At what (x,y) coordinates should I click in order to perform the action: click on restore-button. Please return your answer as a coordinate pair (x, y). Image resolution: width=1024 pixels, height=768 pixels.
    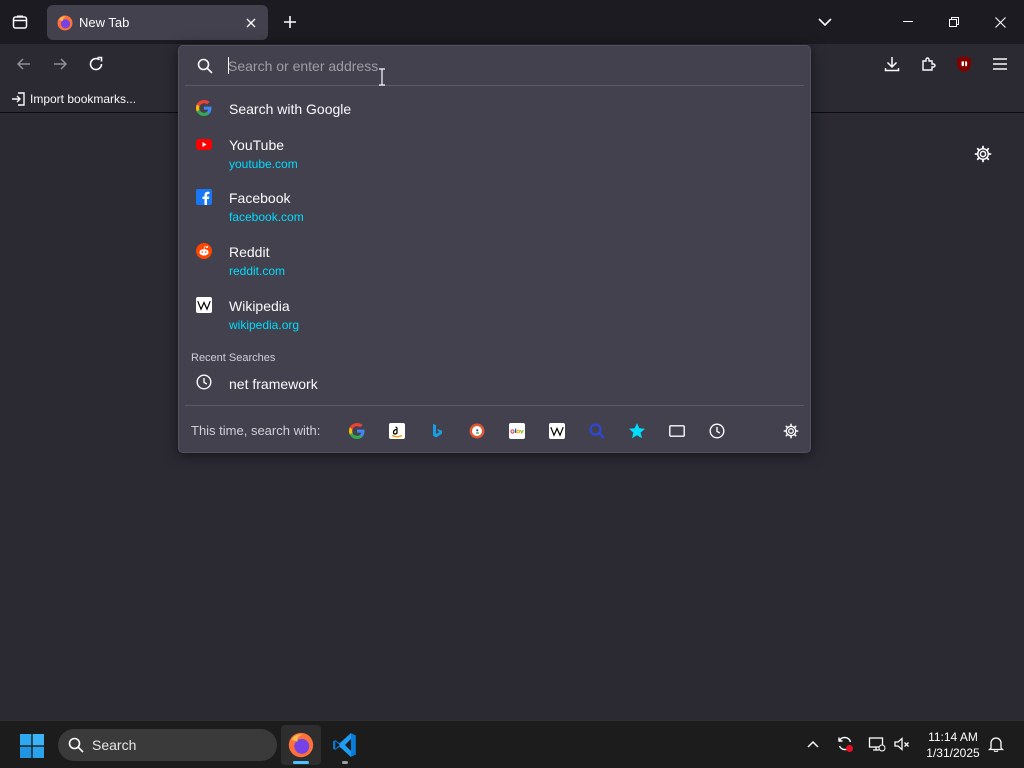
    Looking at the image, I should click on (954, 22).